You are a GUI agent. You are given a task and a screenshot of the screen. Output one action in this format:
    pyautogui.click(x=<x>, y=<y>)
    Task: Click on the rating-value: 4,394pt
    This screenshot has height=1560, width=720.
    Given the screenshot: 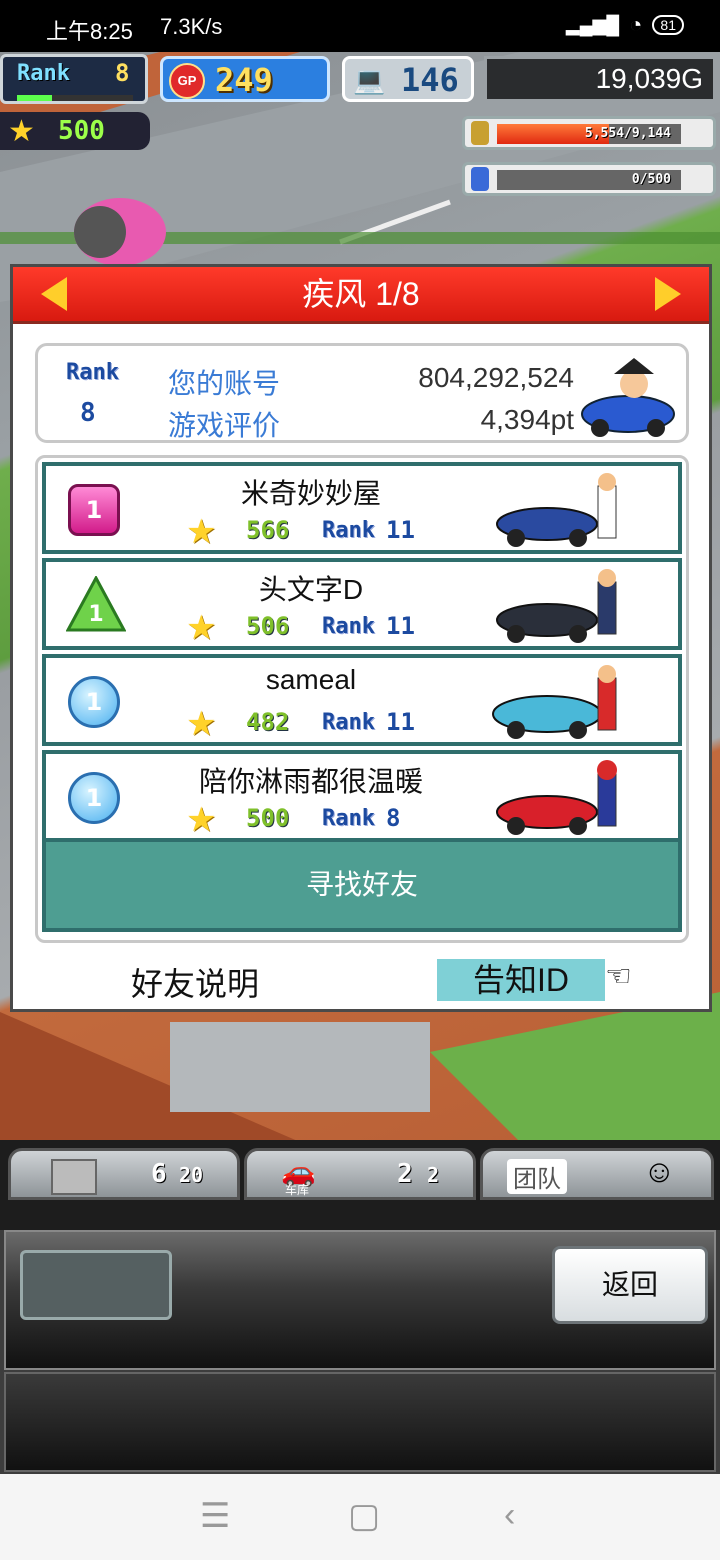 What is the action you would take?
    pyautogui.click(x=527, y=419)
    